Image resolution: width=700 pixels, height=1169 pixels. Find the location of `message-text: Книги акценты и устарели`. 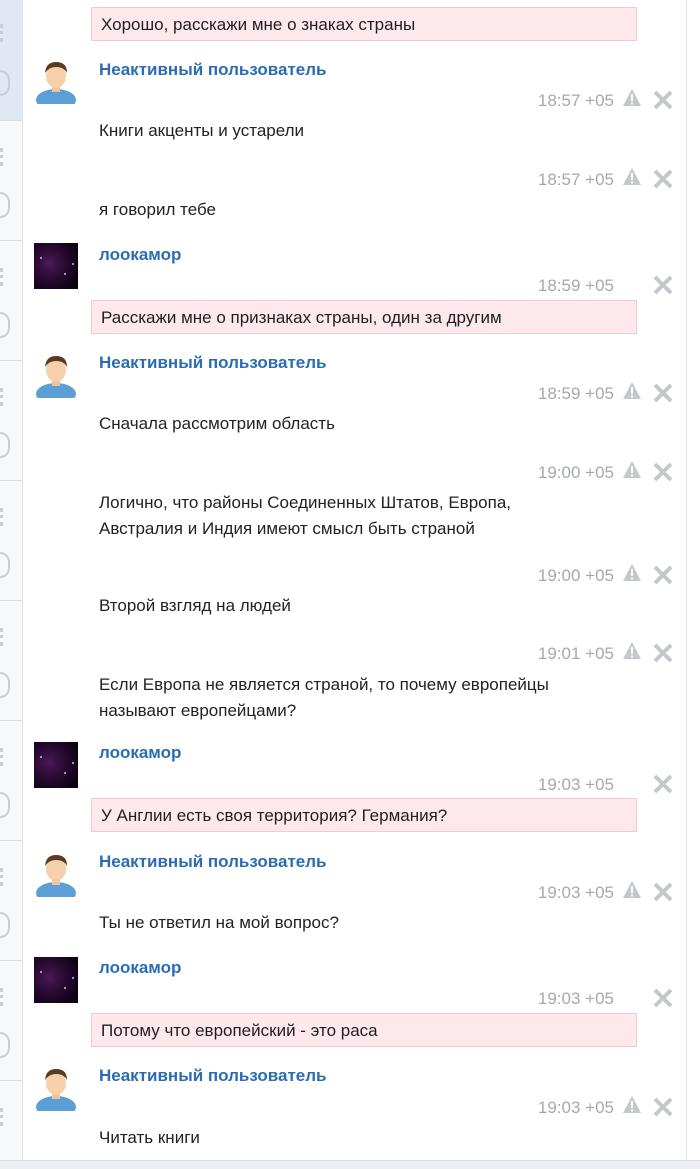

message-text: Книги акценты и устарели is located at coordinates (202, 130).